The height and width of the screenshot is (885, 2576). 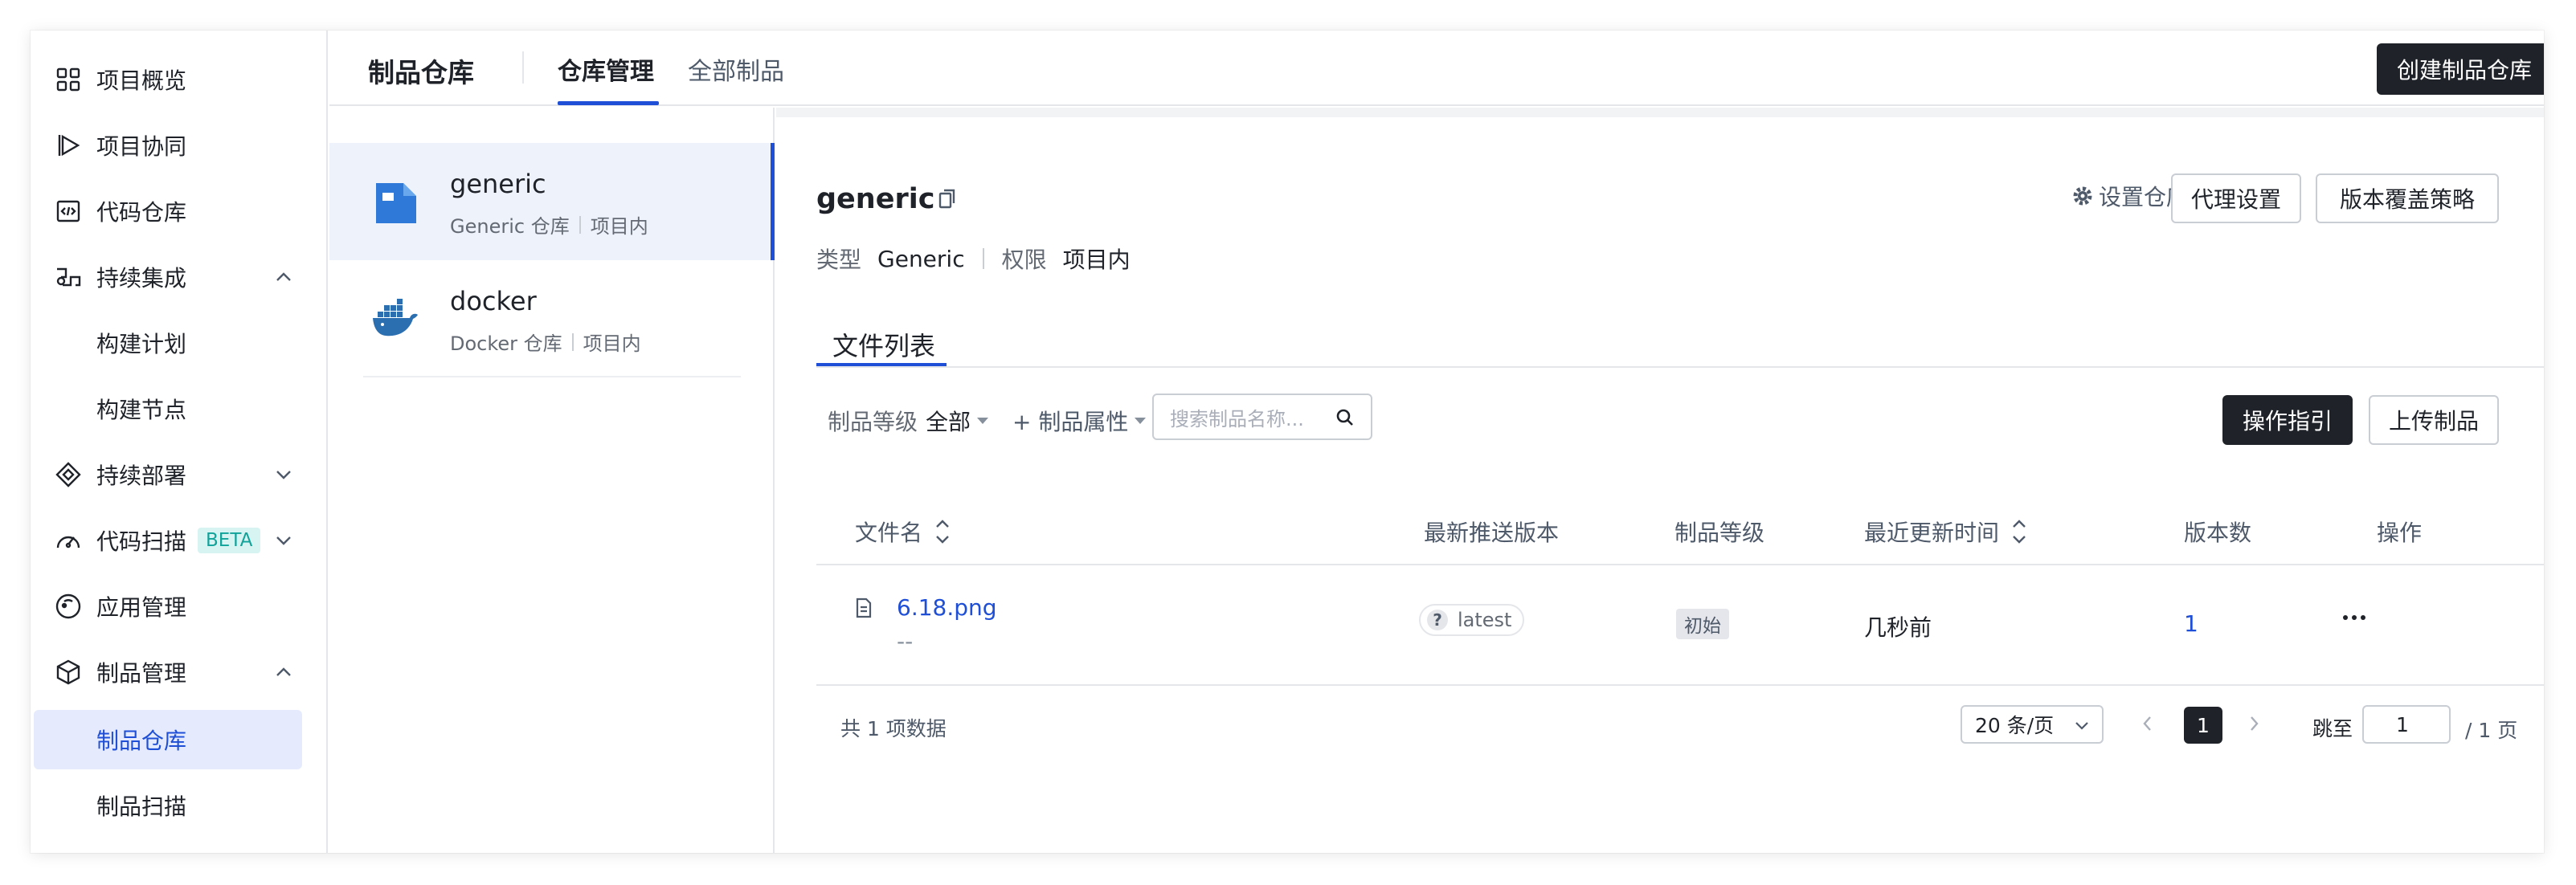 I want to click on gauge-icon, so click(x=69, y=540).